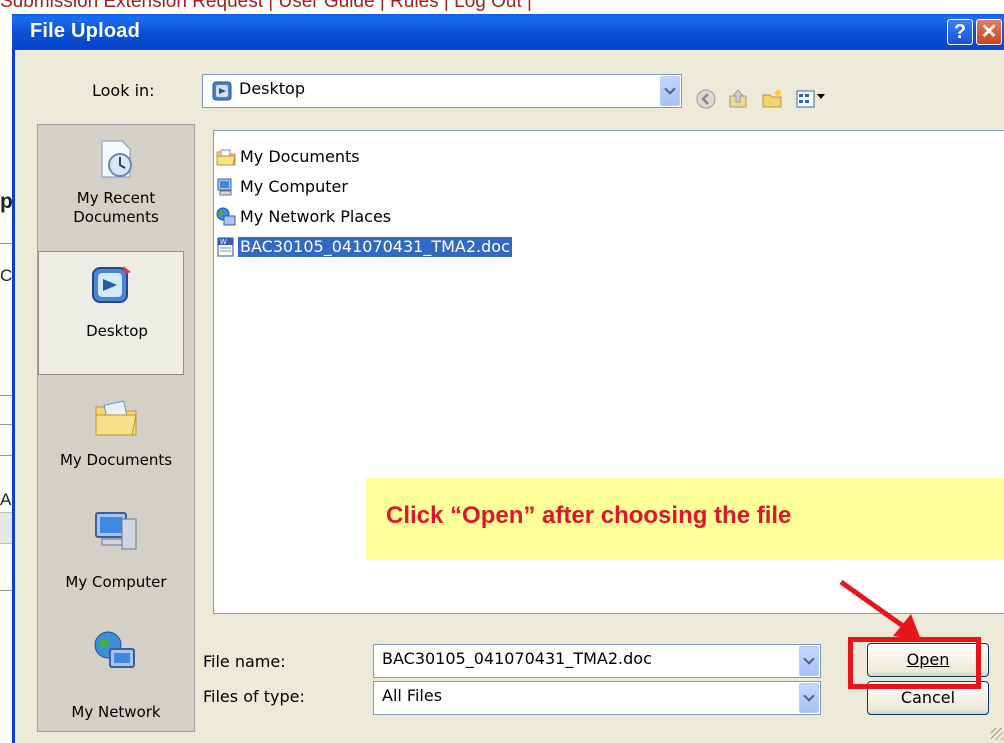 This screenshot has width=1004, height=743. What do you see at coordinates (706, 99) in the screenshot?
I see `back-icon` at bounding box center [706, 99].